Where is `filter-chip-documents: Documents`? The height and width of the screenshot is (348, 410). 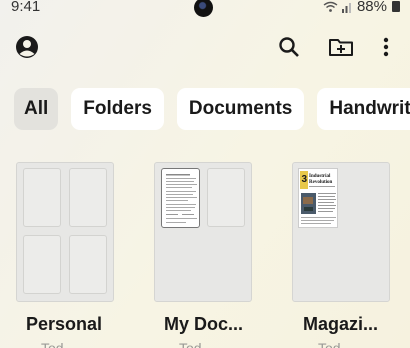
filter-chip-documents: Documents is located at coordinates (240, 109).